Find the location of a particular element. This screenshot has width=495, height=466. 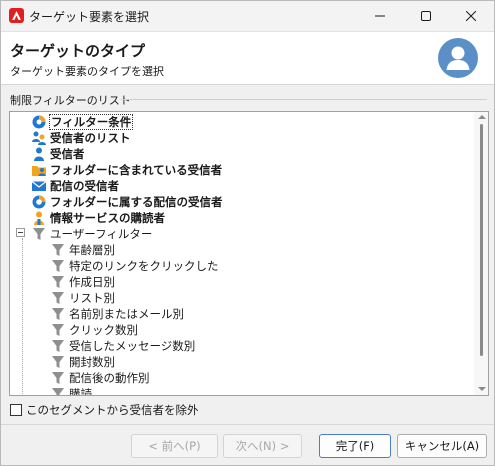

scroll-up-arrow-icon is located at coordinates (482, 117).